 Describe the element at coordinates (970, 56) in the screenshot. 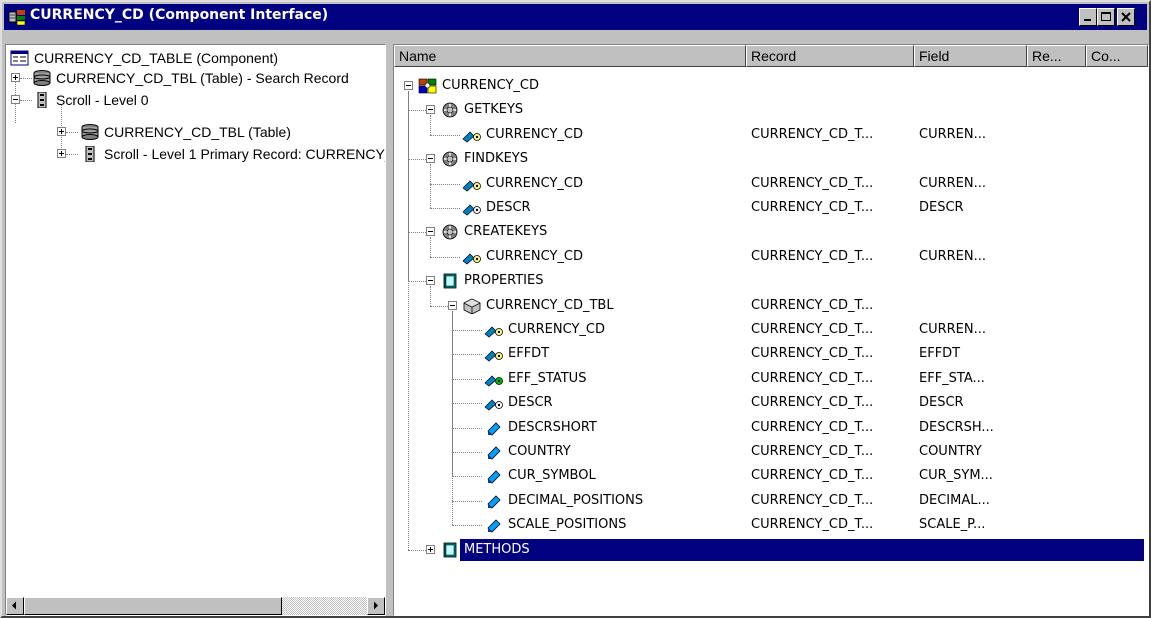

I see `column-header-field: Field` at that location.